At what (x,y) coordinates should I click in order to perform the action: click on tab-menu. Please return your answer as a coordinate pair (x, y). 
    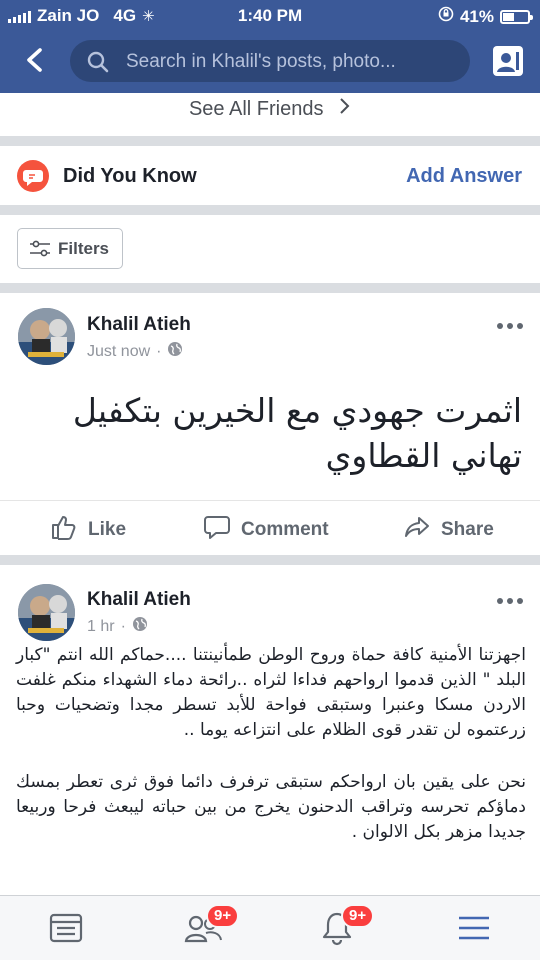
    Looking at the image, I should click on (476, 928).